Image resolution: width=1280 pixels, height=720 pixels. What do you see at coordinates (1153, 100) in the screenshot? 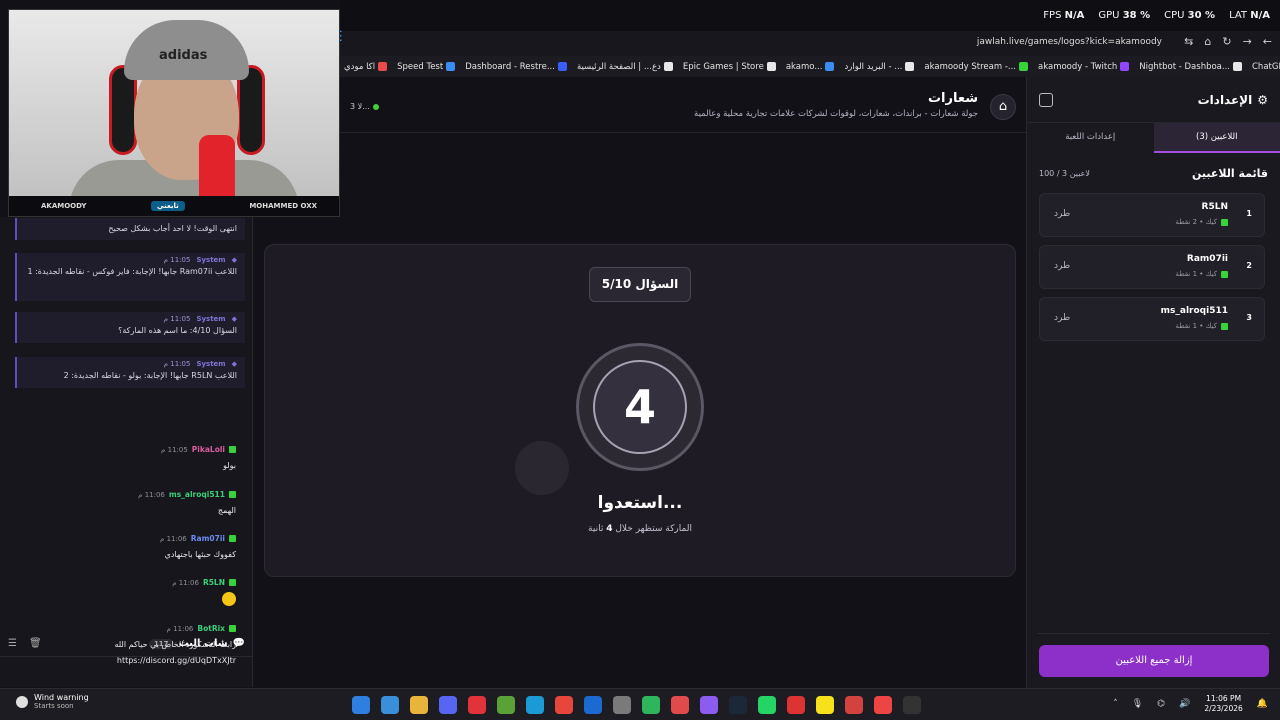
I see `settings-header: الإعدادات ⚙` at bounding box center [1153, 100].